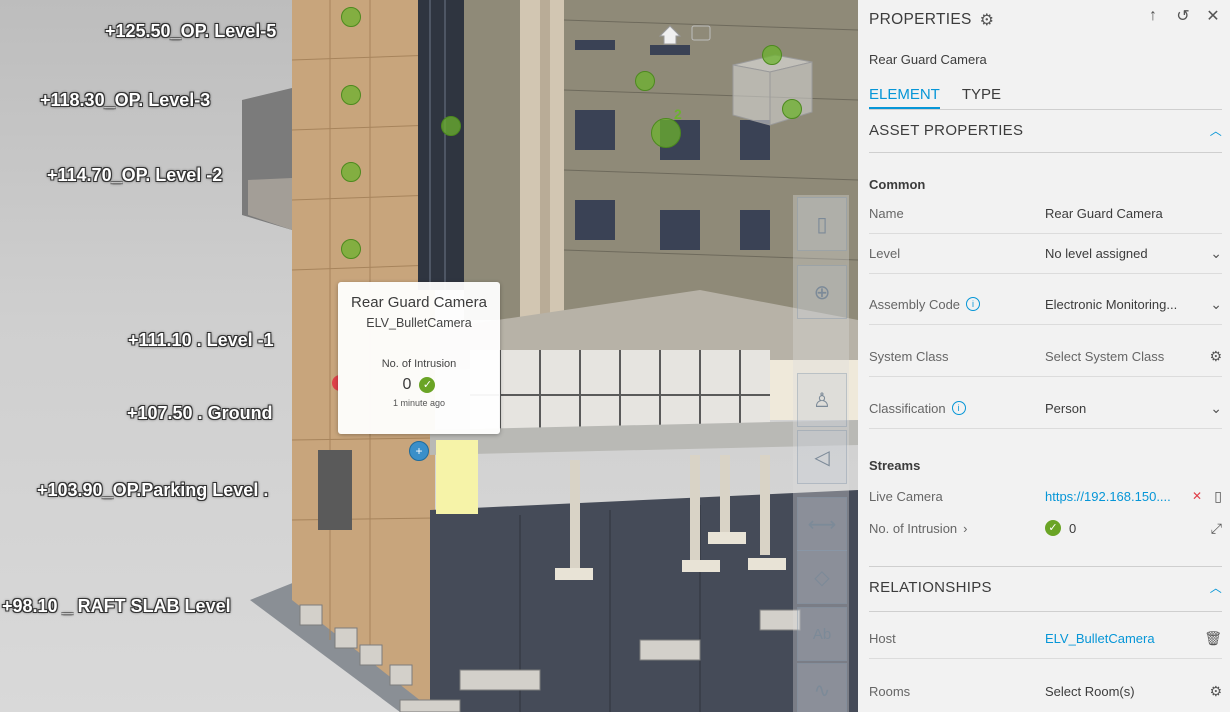  What do you see at coordinates (1212, 638) in the screenshot?
I see `trash-icon: 🗑` at bounding box center [1212, 638].